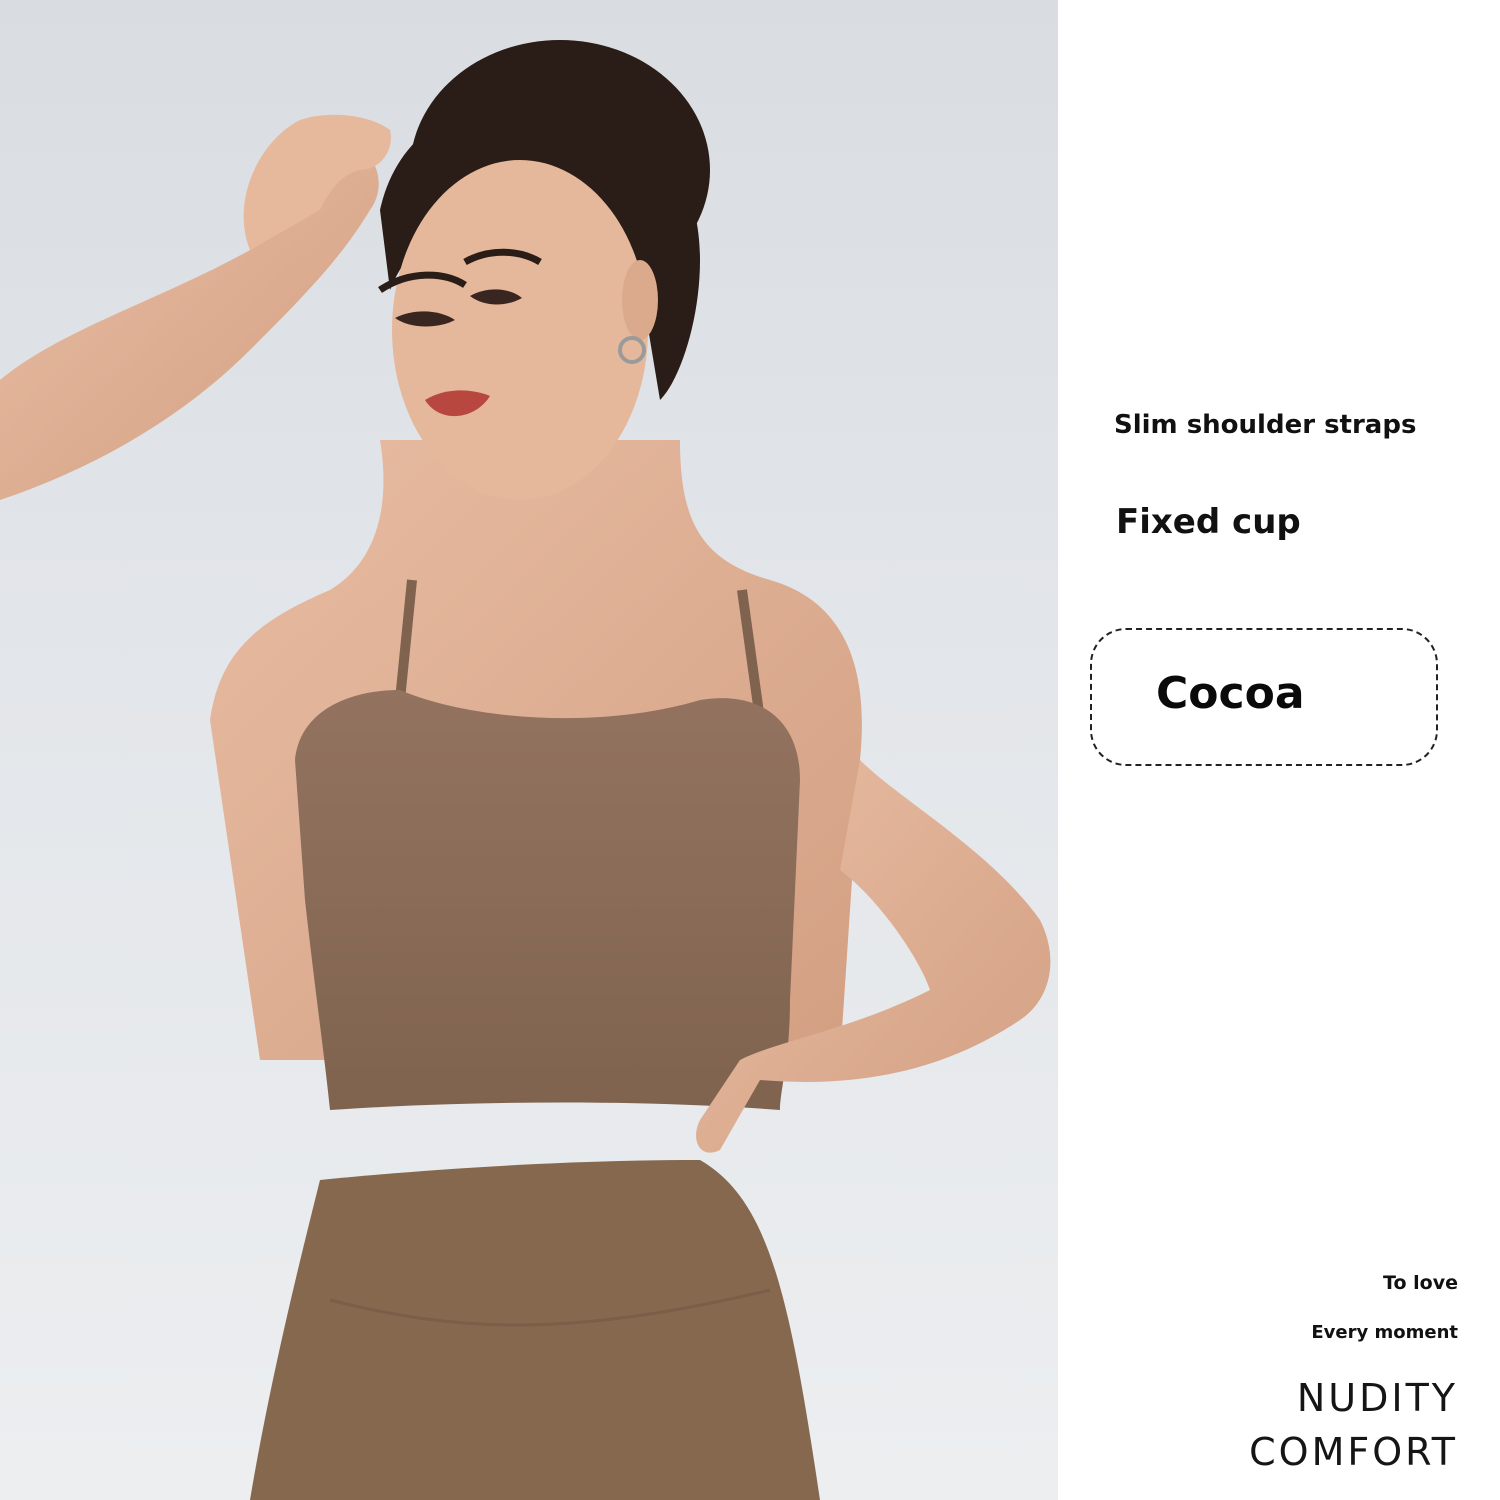 The width and height of the screenshot is (1500, 1500). I want to click on leggings, so click(535, 1330).